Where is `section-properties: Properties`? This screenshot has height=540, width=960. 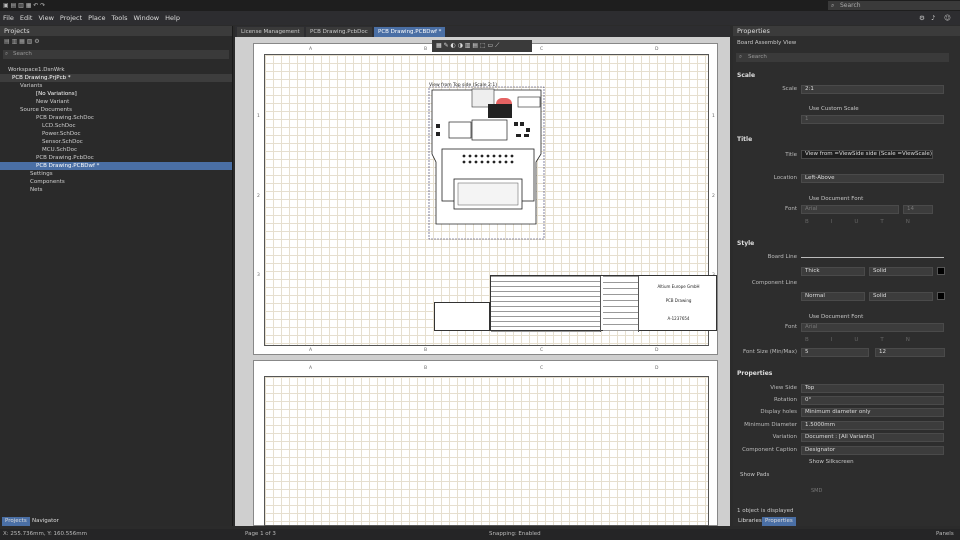 section-properties: Properties is located at coordinates (843, 373).